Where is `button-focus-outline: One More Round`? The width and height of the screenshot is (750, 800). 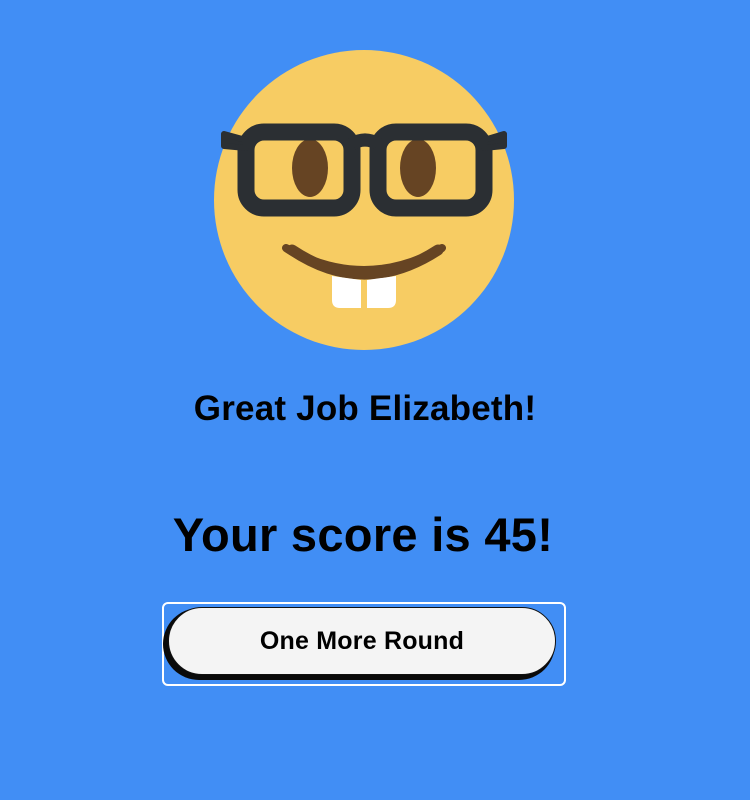 button-focus-outline: One More Round is located at coordinates (364, 644).